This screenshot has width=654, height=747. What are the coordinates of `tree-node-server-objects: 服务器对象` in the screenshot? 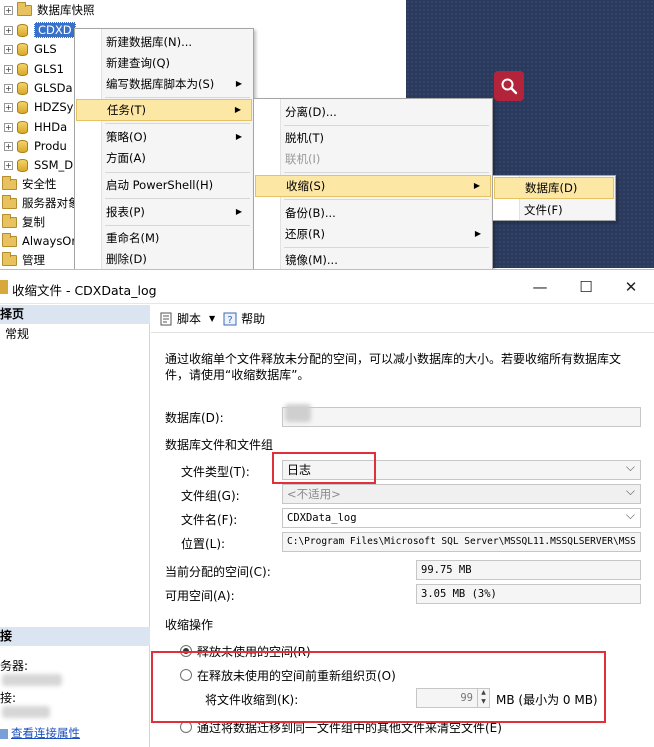 It's located at (41, 203).